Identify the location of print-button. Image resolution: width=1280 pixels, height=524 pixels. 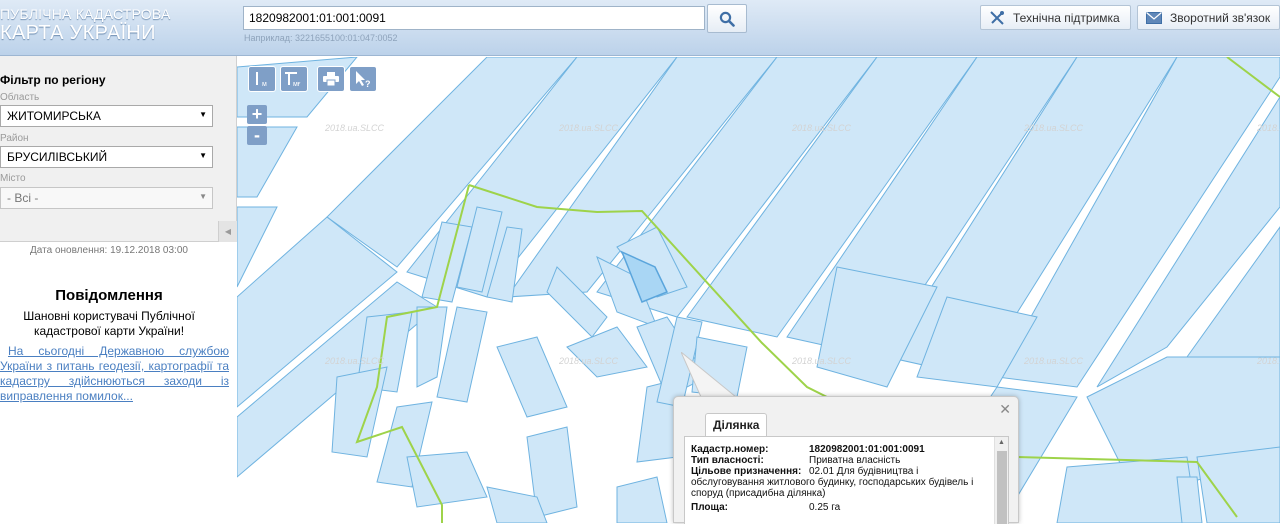
(331, 79).